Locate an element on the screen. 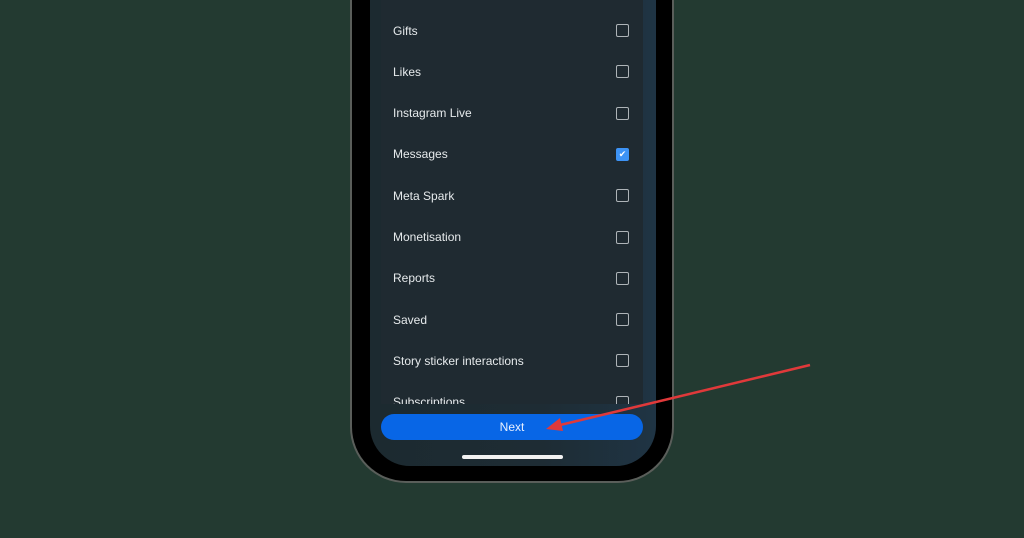 The width and height of the screenshot is (1024, 538). annotation-arrow-icon is located at coordinates (678, 397).